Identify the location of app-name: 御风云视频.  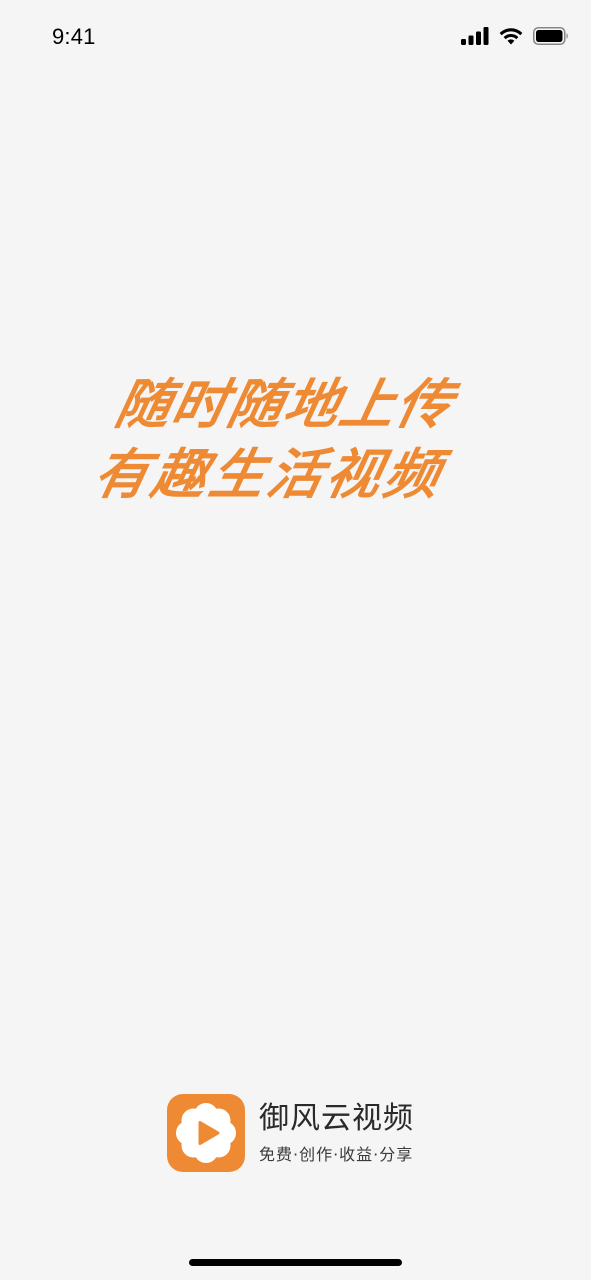
(336, 1118).